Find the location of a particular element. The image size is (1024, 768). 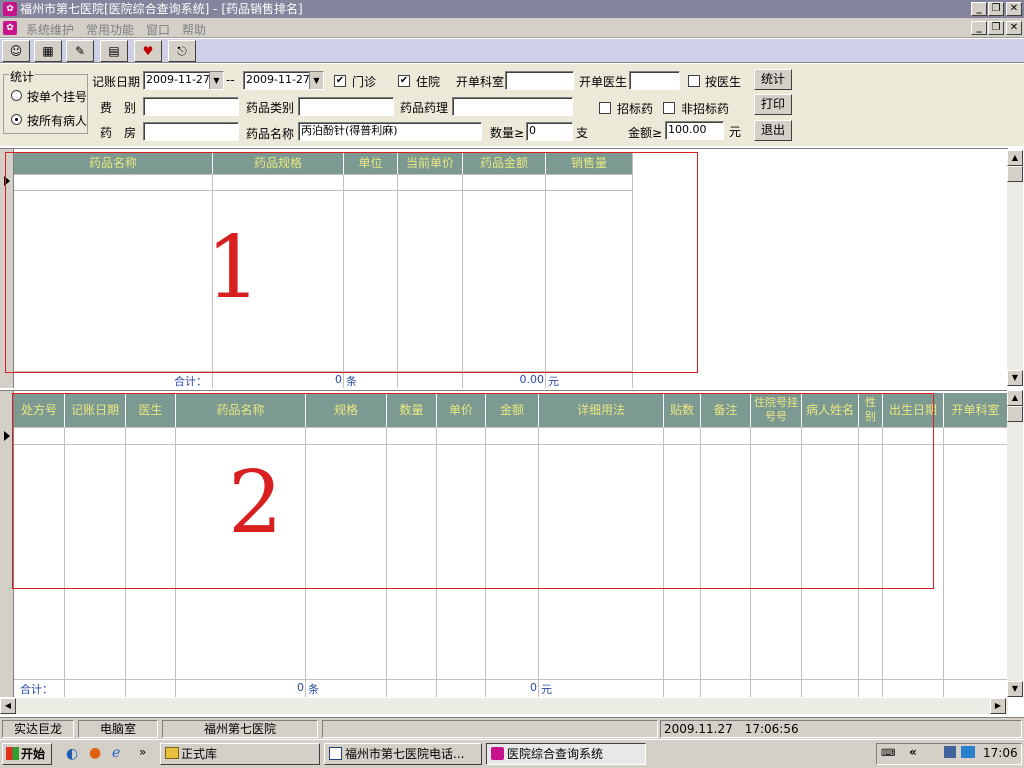

g2-col-gender: 性别 is located at coordinates (871, 410).